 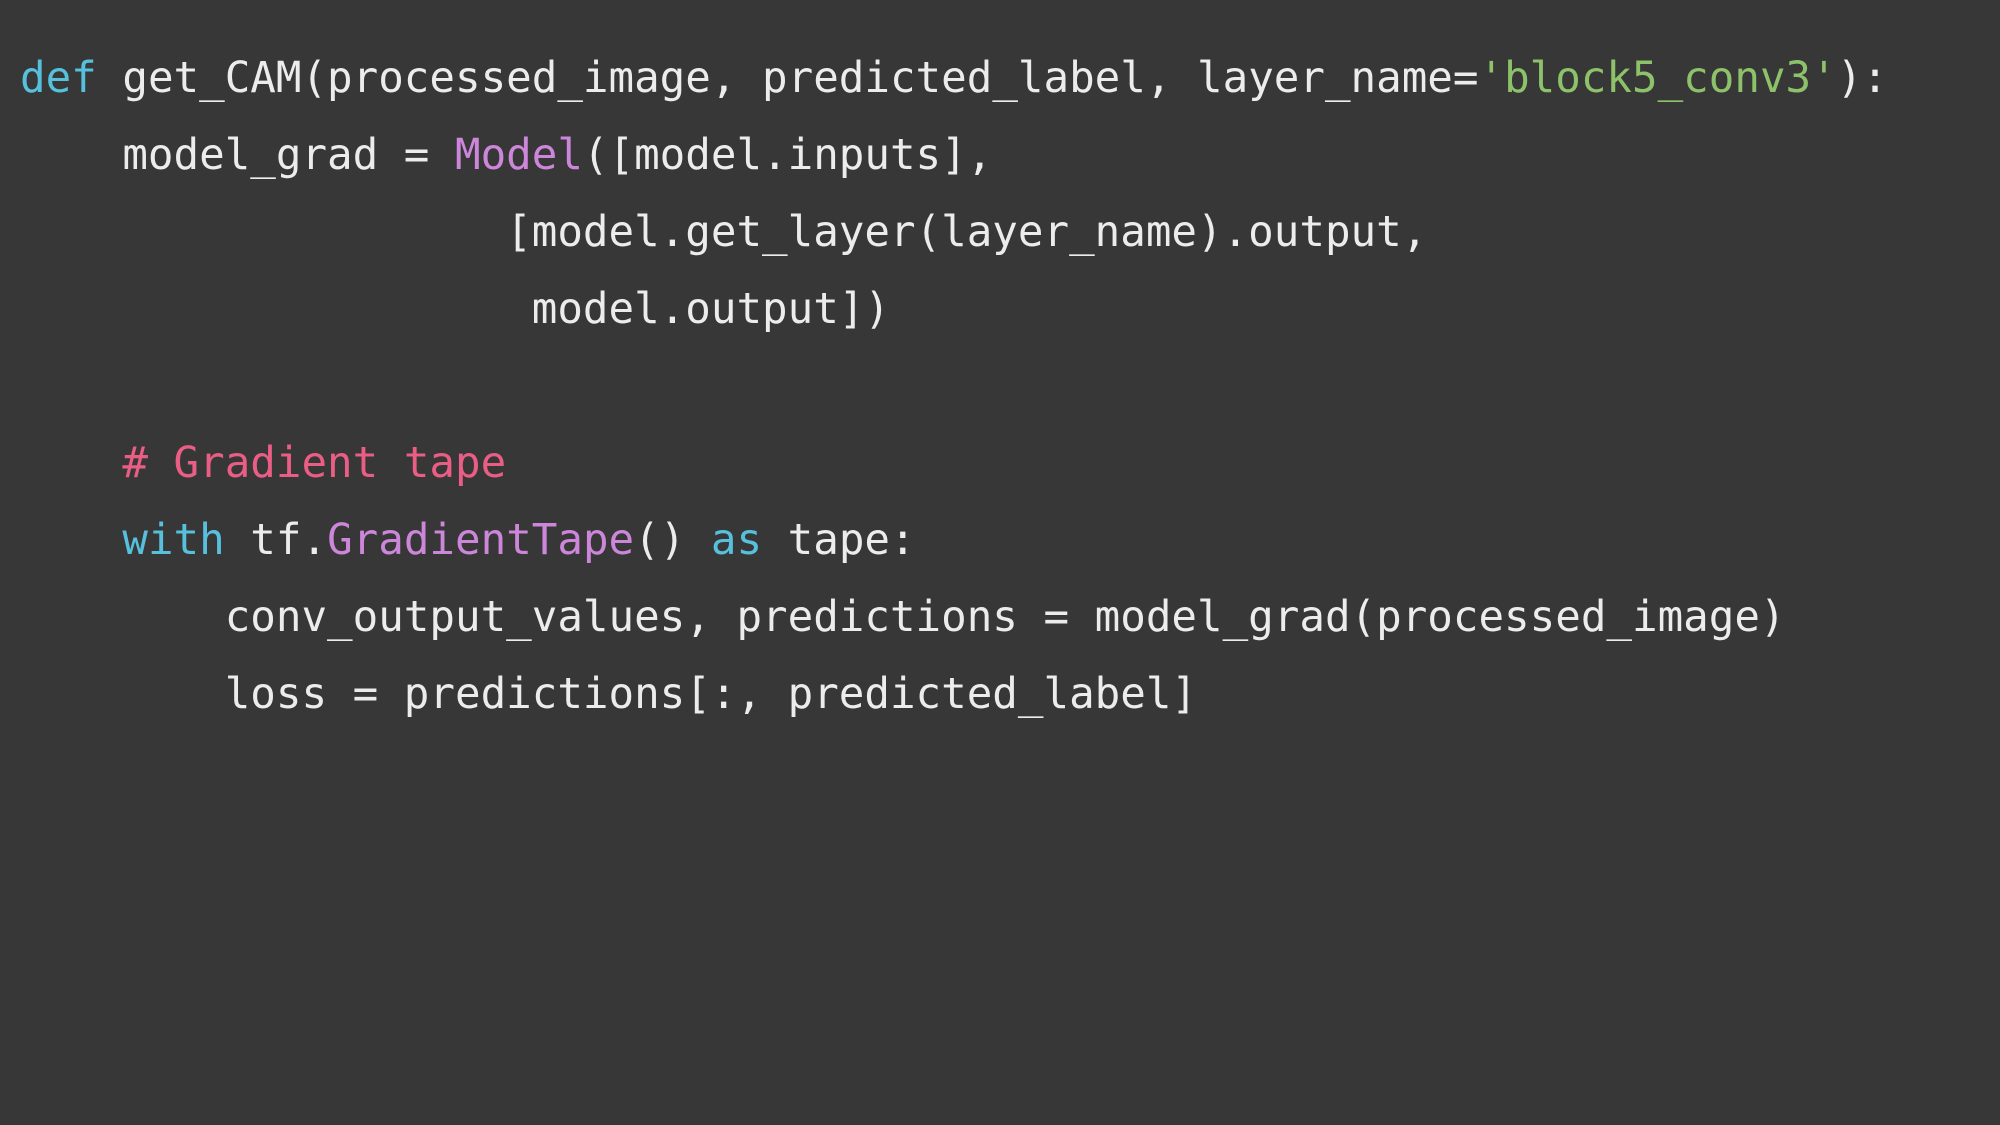 What do you see at coordinates (314, 463) in the screenshot?
I see `code-token-comment: # Gradient tape` at bounding box center [314, 463].